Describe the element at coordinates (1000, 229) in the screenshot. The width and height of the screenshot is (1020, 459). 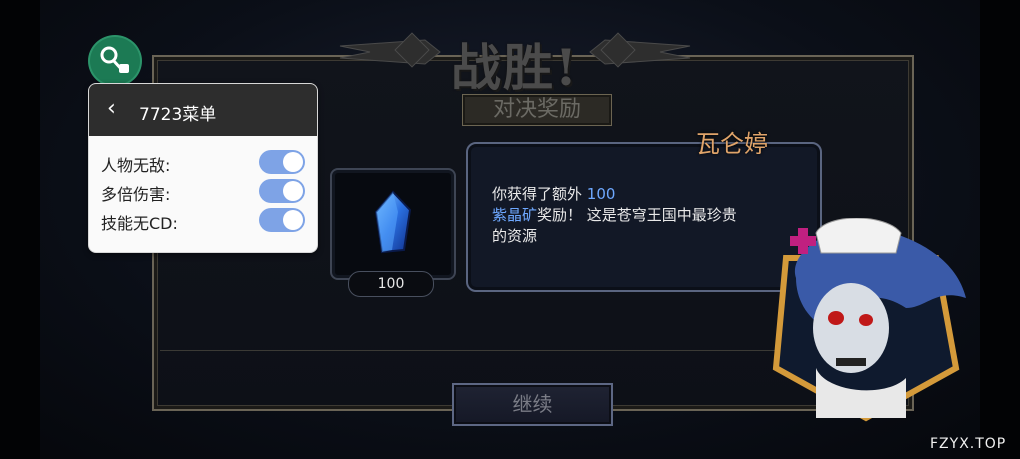
I see `right-letterbox` at that location.